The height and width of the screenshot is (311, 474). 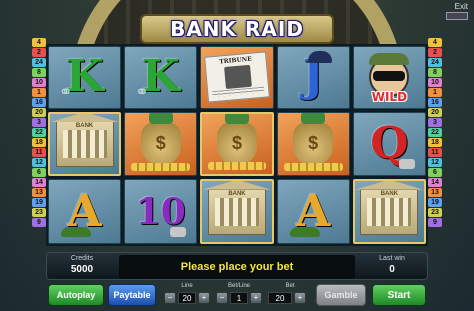 I want to click on reel2-row1: K ⚭, so click(x=161, y=77).